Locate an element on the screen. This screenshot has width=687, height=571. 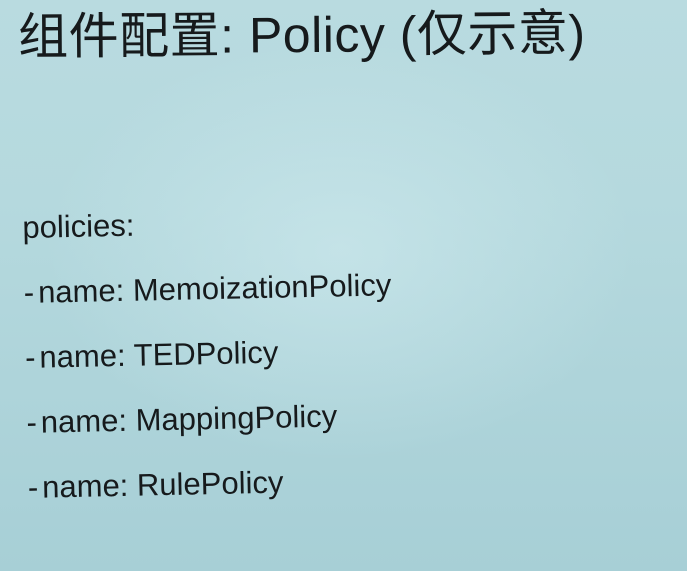
policy-name: TEDPolicy is located at coordinates (206, 353).